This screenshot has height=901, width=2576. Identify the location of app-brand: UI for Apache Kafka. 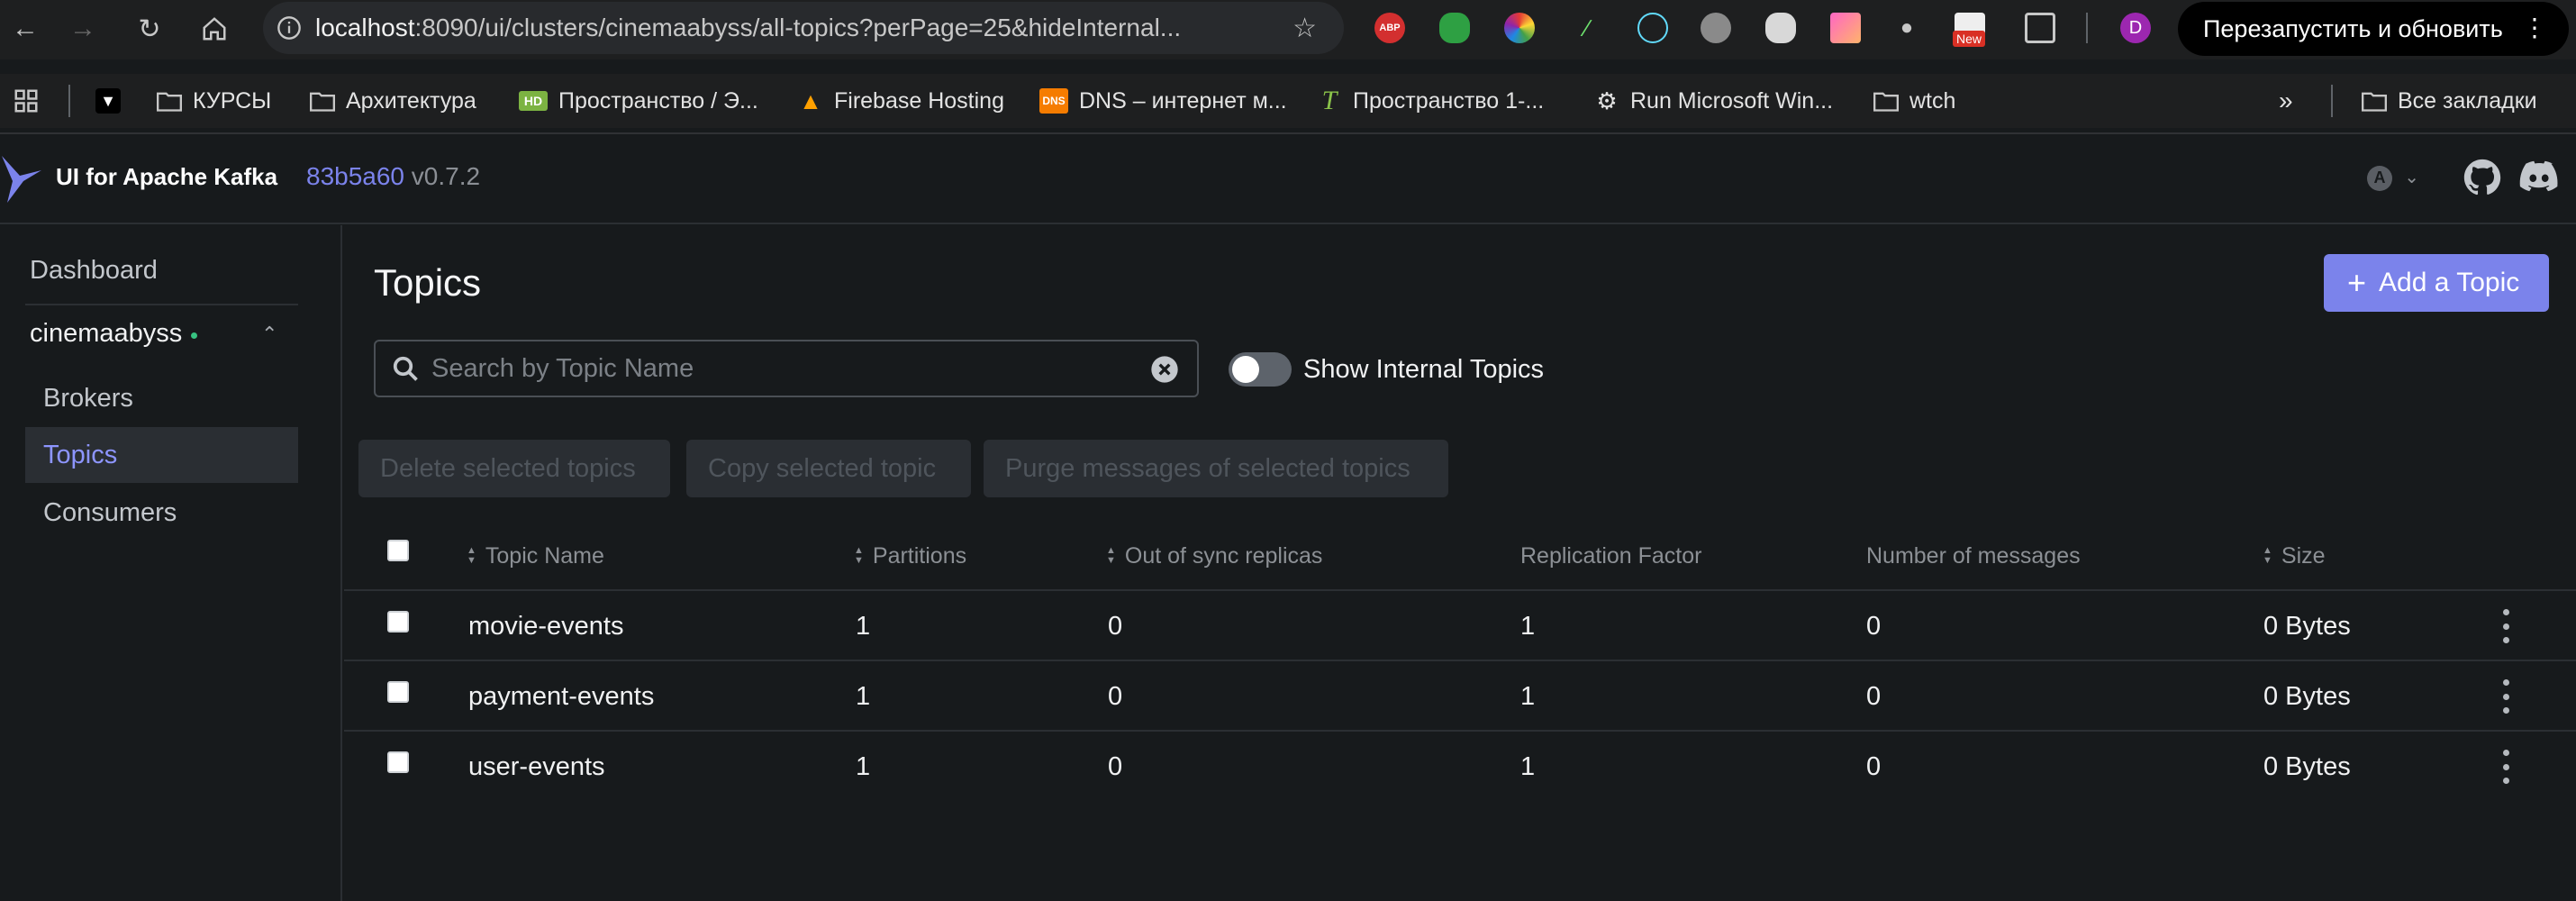
(166, 177).